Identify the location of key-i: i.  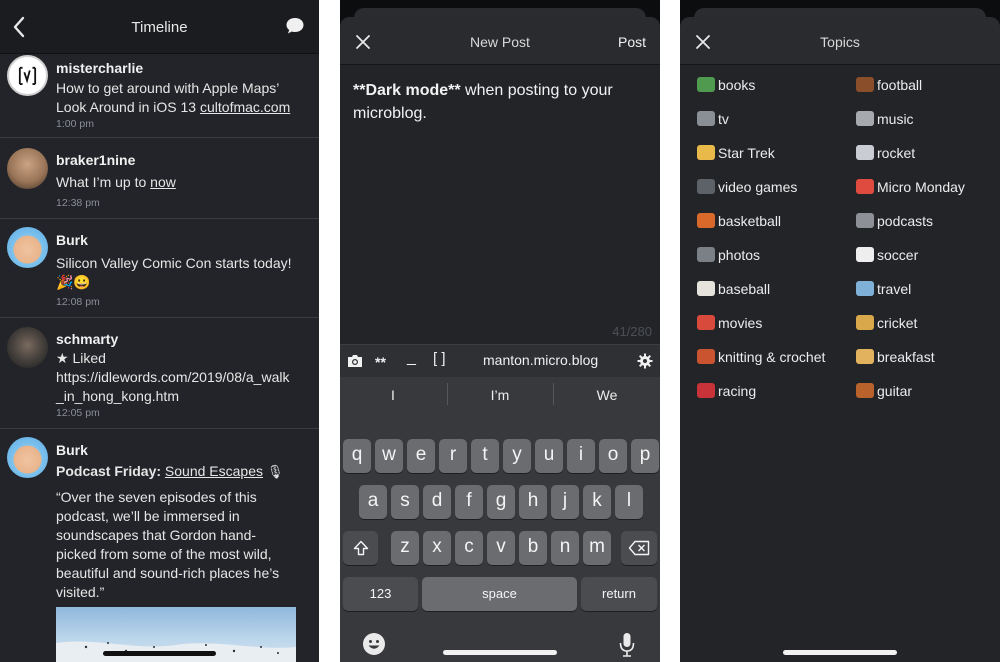
(581, 456).